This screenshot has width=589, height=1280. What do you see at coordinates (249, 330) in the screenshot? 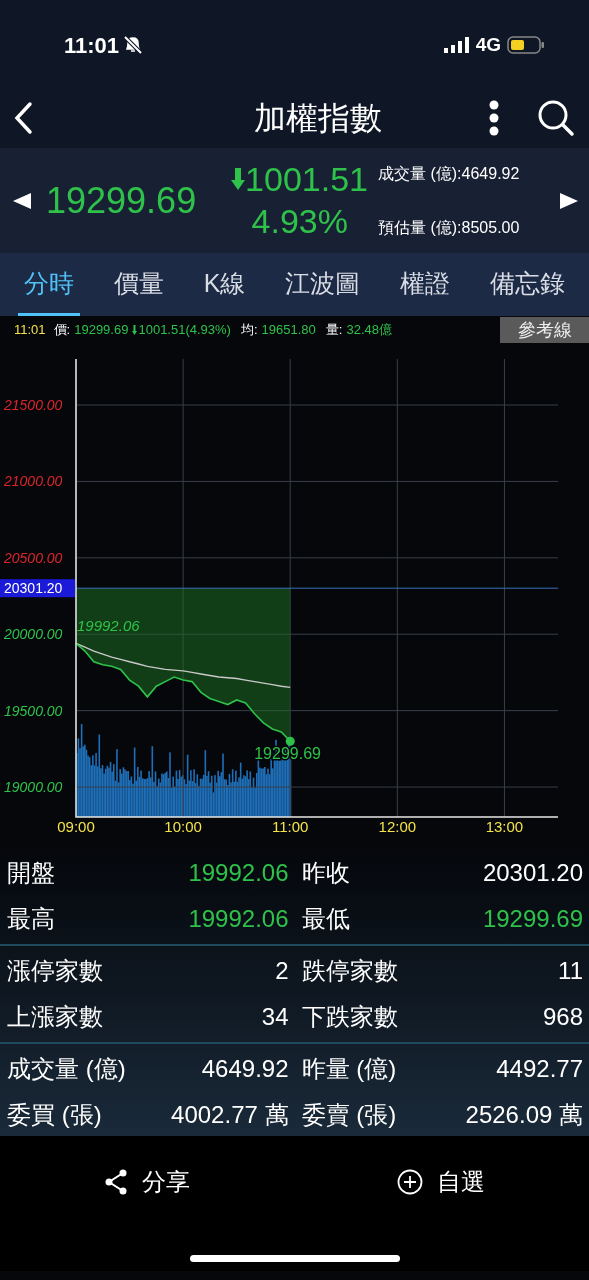
I see `average-label: 均:` at bounding box center [249, 330].